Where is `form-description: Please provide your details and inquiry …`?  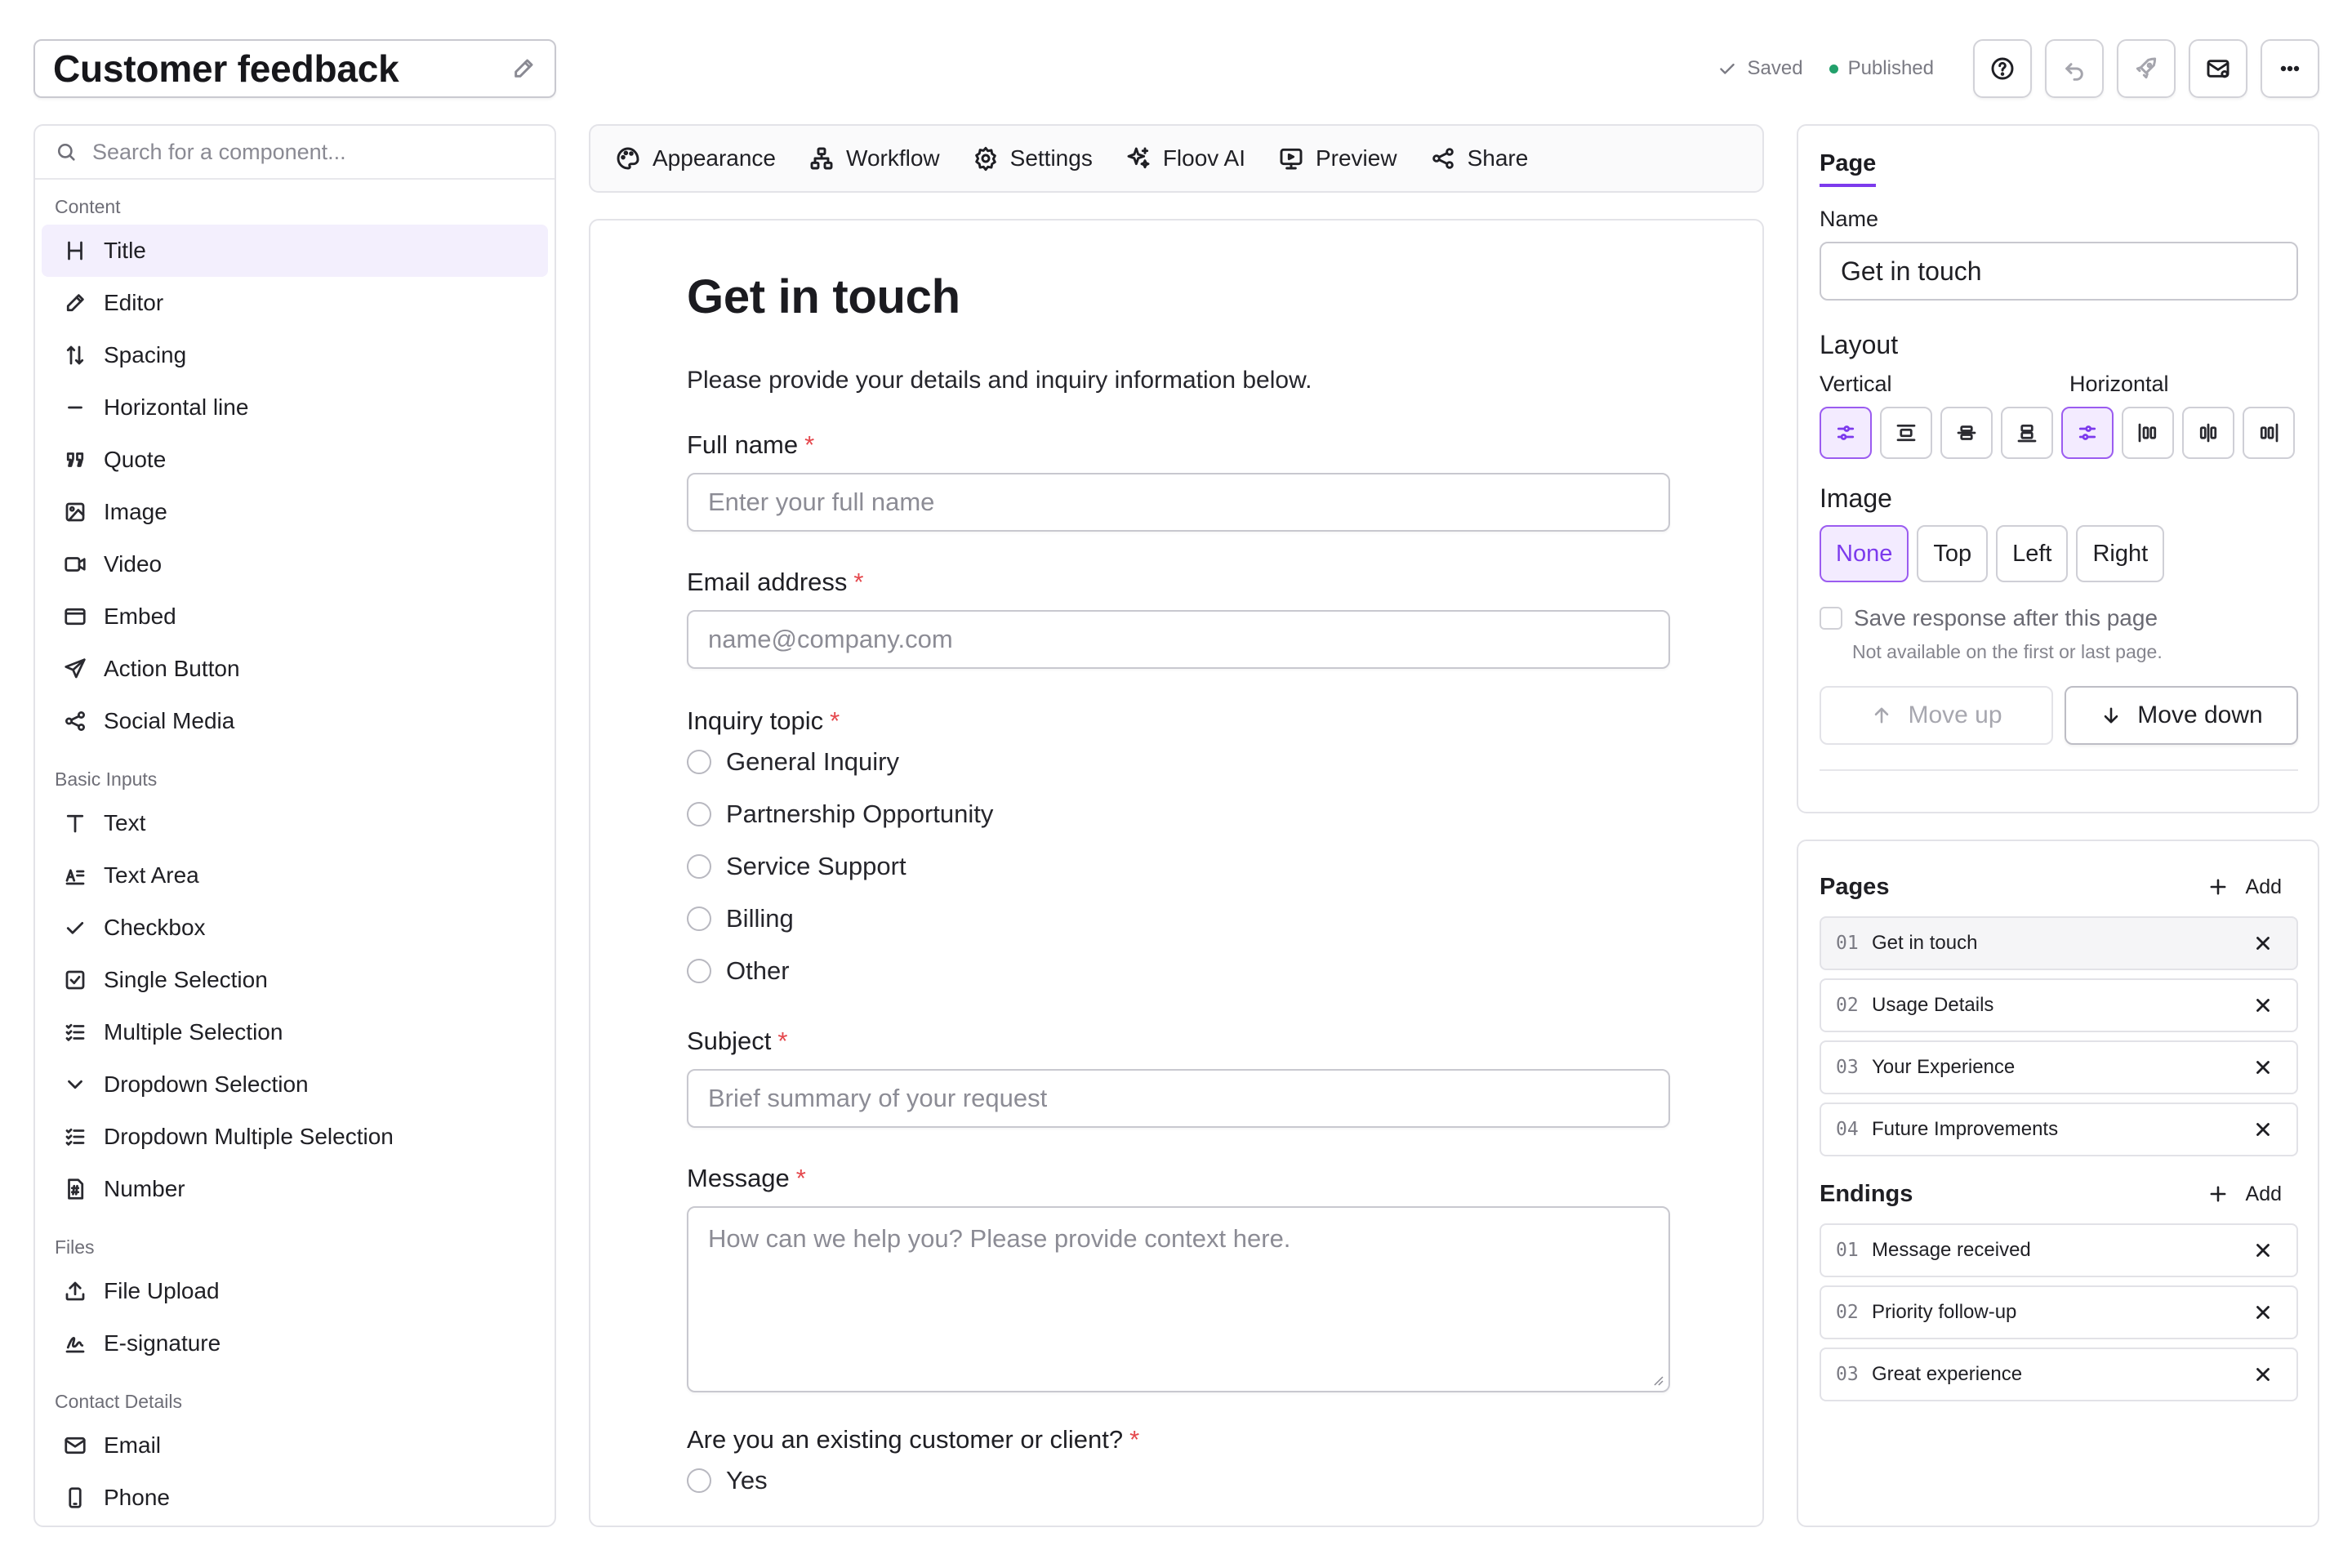 form-description: Please provide your details and inquiry … is located at coordinates (1178, 380).